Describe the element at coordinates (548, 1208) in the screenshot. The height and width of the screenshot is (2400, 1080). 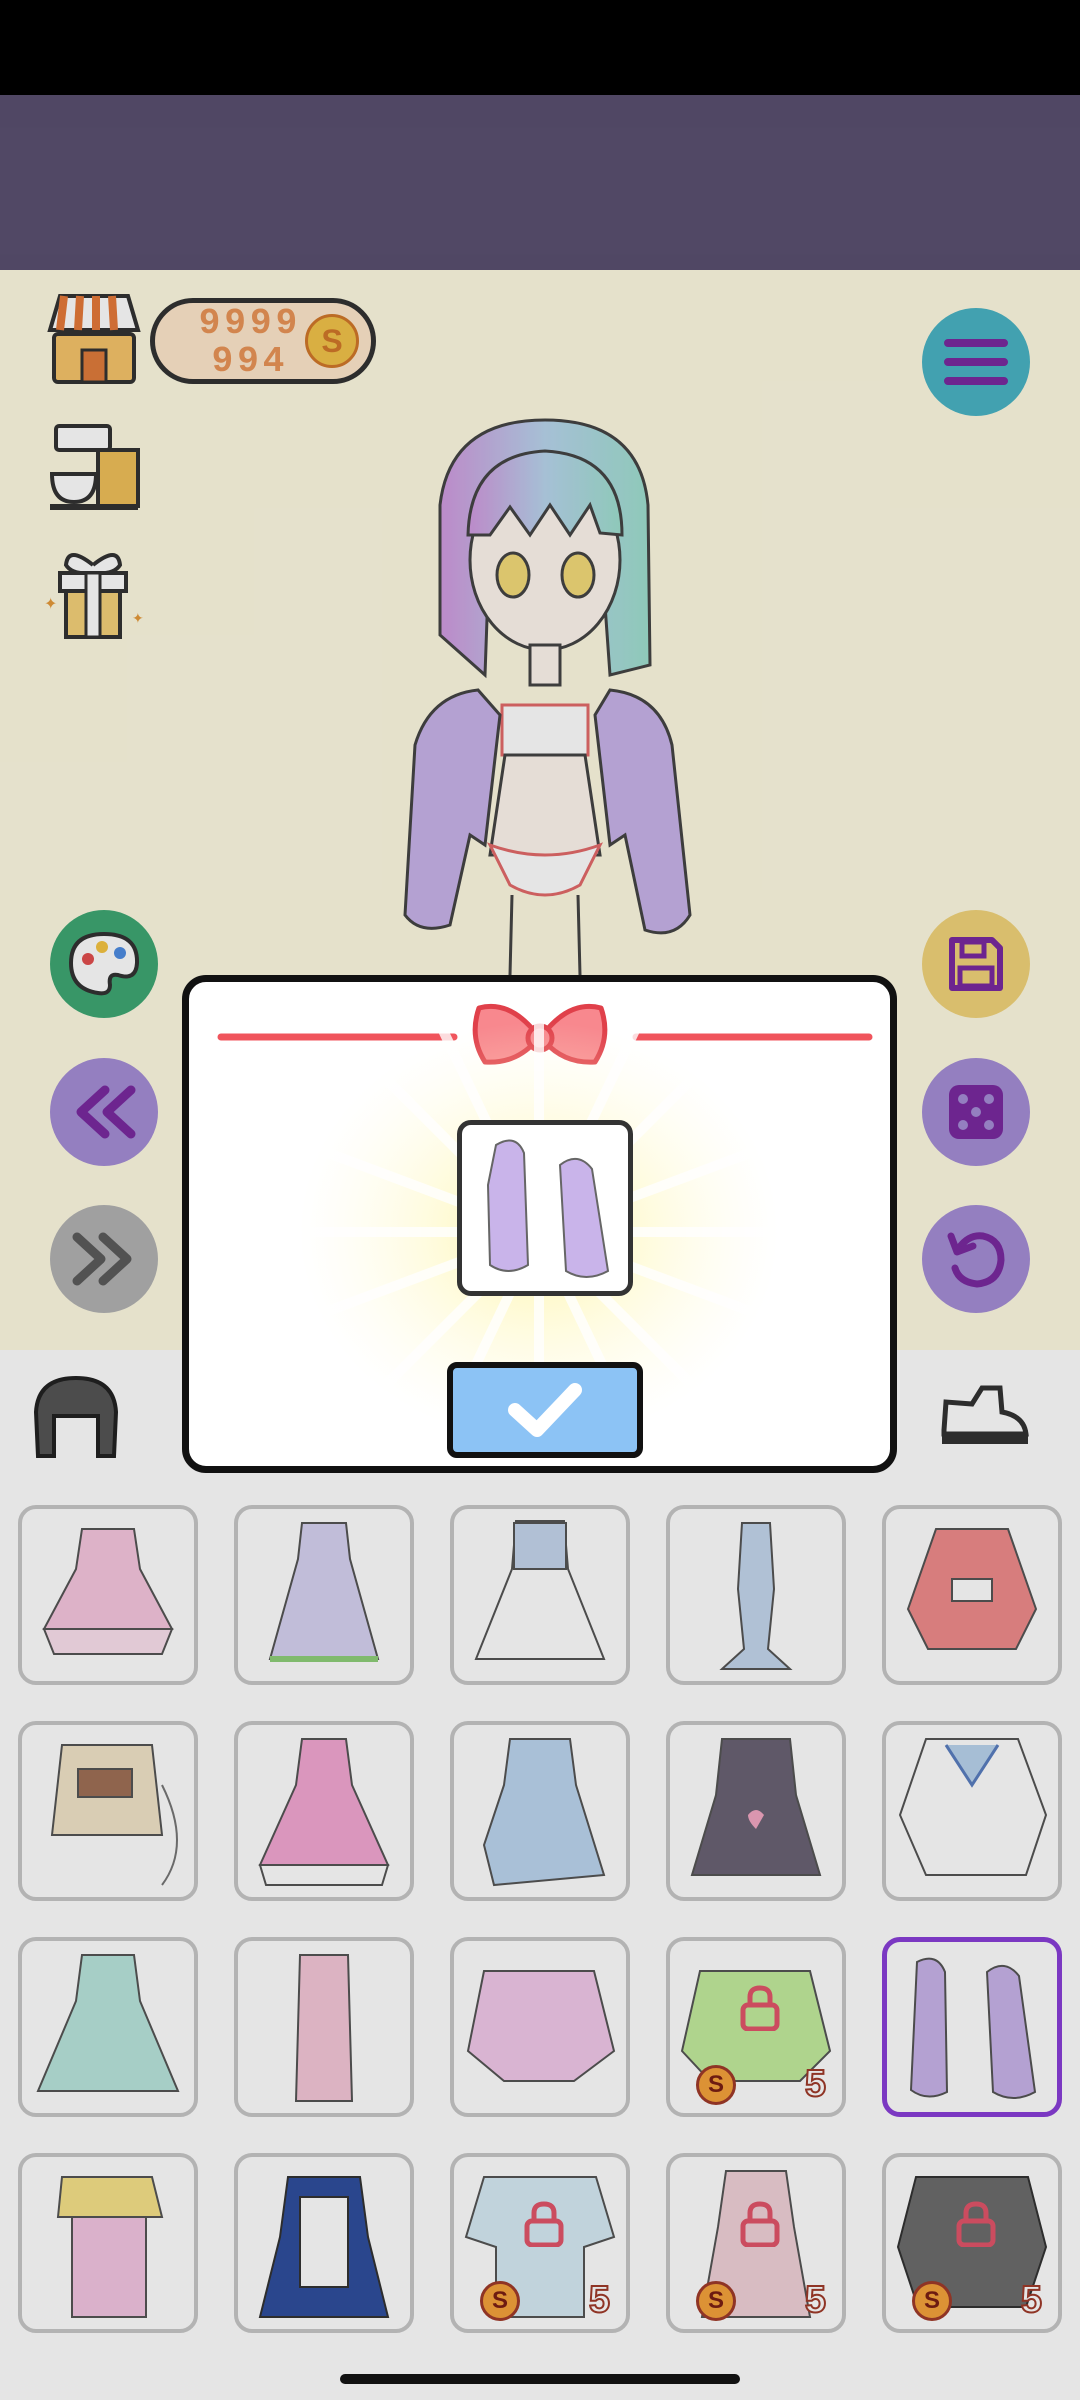
I see `purple-jacket-icon` at that location.